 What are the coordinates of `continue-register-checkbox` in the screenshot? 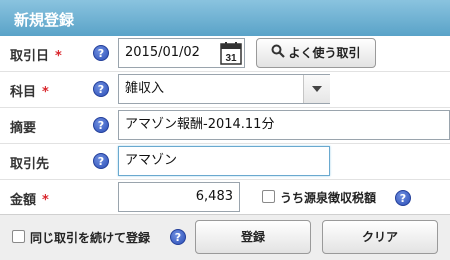 It's located at (18, 236).